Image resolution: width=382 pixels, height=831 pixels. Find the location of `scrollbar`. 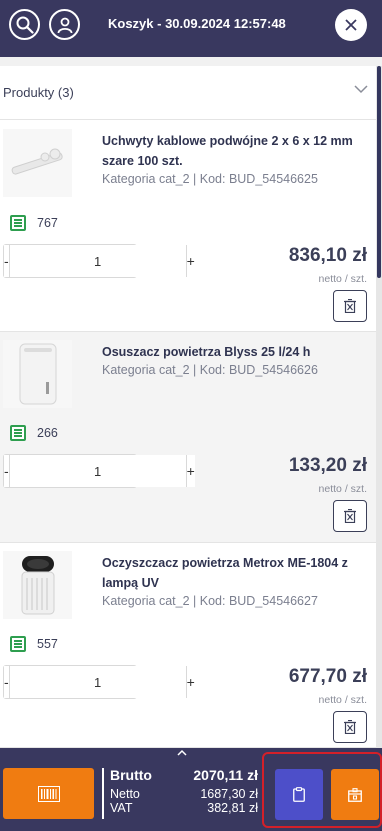

scrollbar is located at coordinates (379, 407).